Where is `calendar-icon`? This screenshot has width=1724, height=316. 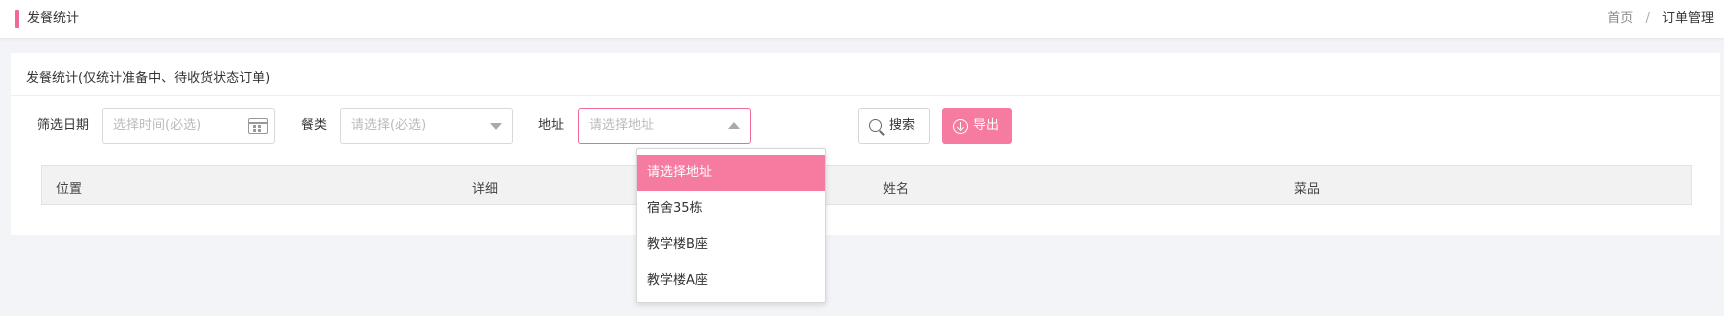 calendar-icon is located at coordinates (258, 126).